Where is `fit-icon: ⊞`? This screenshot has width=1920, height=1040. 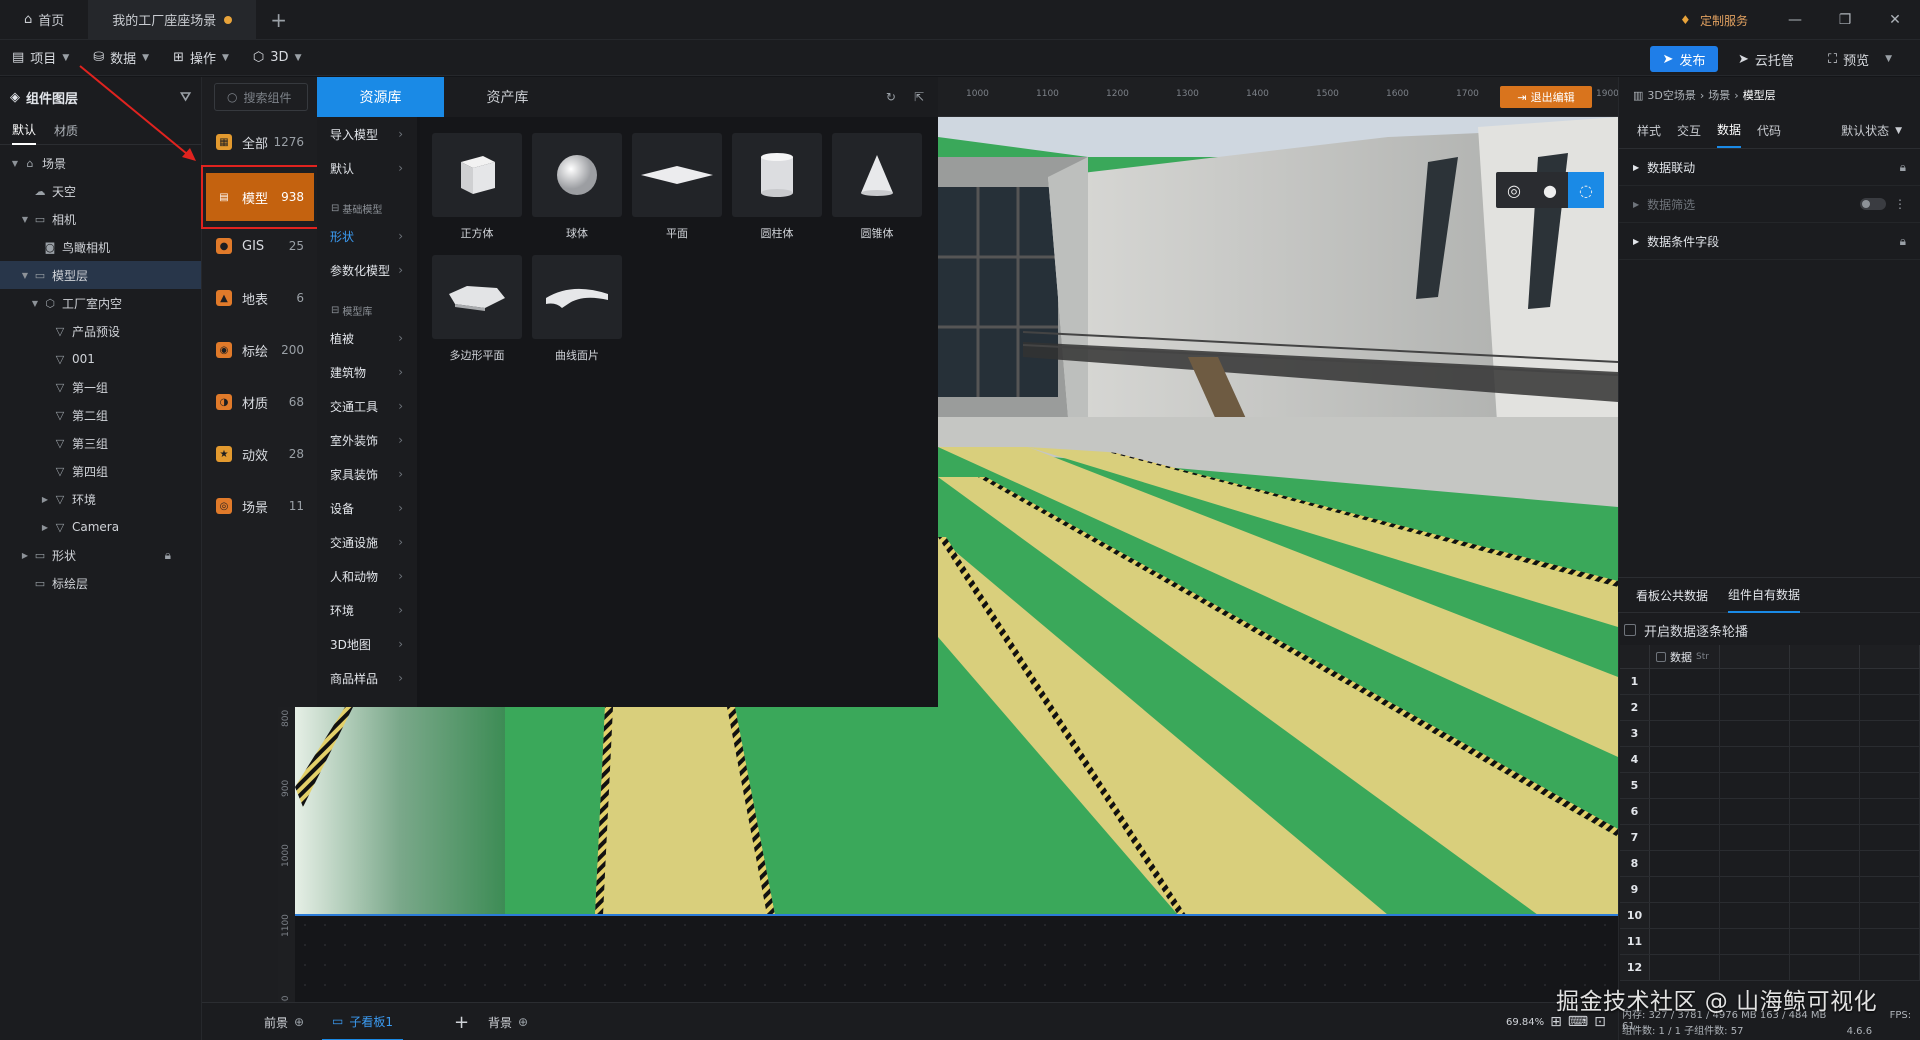 fit-icon: ⊞ is located at coordinates (1556, 1022).